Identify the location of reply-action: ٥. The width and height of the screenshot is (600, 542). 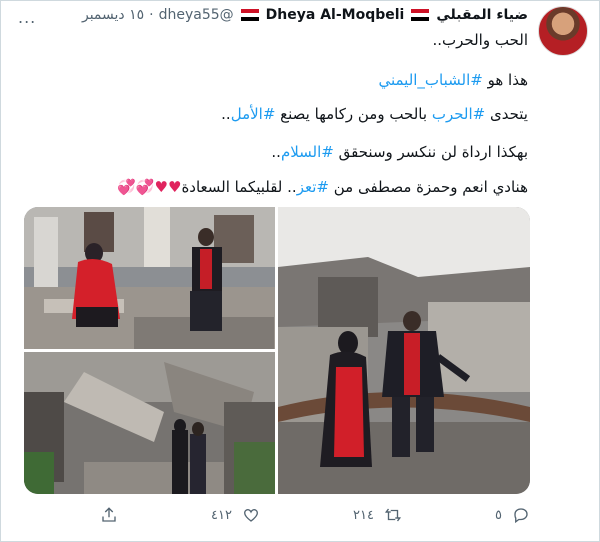
(512, 515).